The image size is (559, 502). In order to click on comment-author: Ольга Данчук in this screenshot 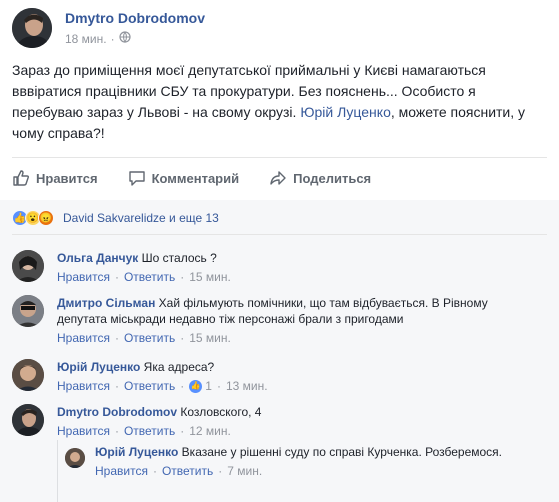, I will do `click(97, 258)`.